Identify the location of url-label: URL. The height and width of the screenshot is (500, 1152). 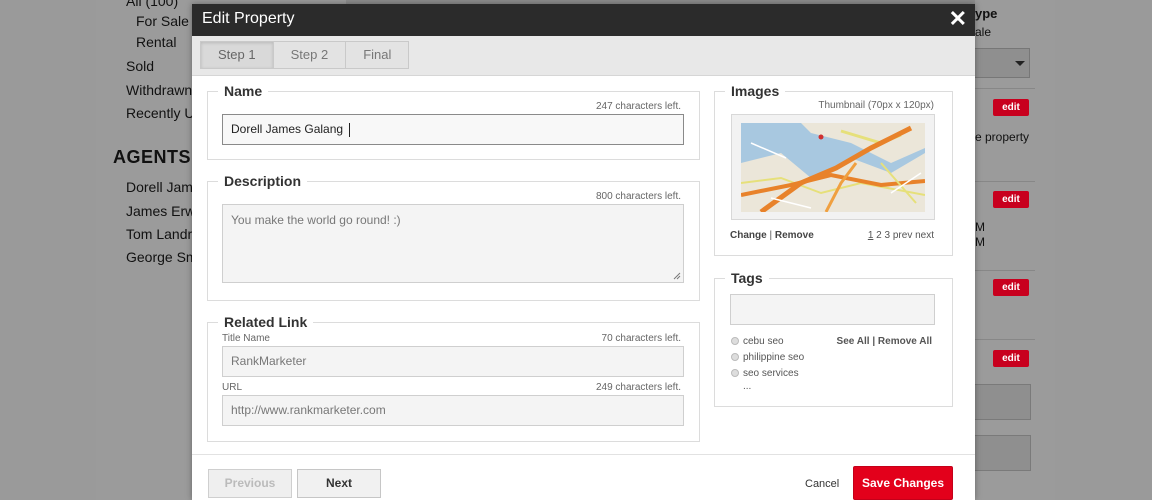
(232, 387).